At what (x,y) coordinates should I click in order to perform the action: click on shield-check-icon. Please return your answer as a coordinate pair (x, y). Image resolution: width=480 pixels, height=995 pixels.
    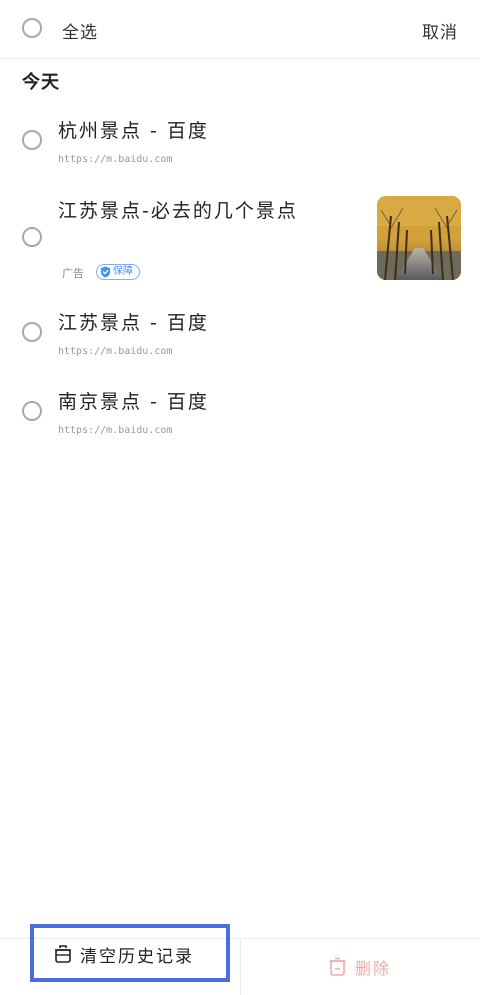
    Looking at the image, I should click on (105, 272).